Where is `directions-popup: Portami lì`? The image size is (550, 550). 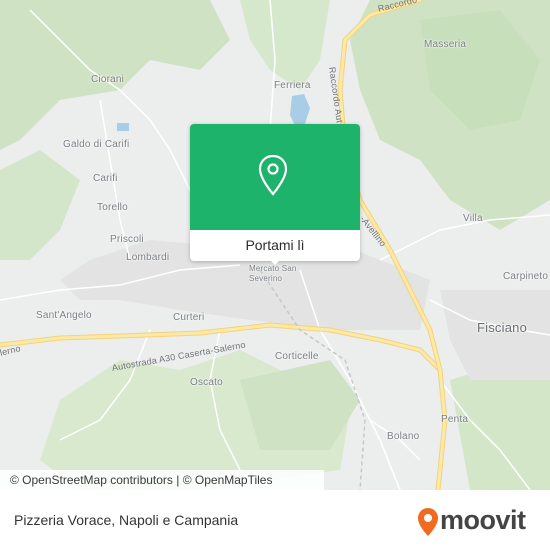 directions-popup: Portami lì is located at coordinates (275, 194).